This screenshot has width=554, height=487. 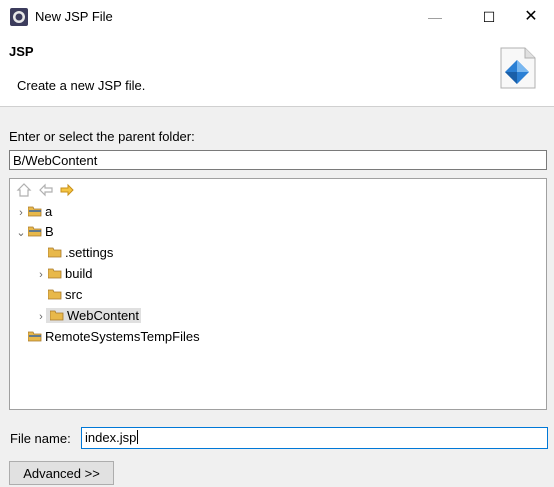 I want to click on file-name-label: File name:, so click(x=40, y=438).